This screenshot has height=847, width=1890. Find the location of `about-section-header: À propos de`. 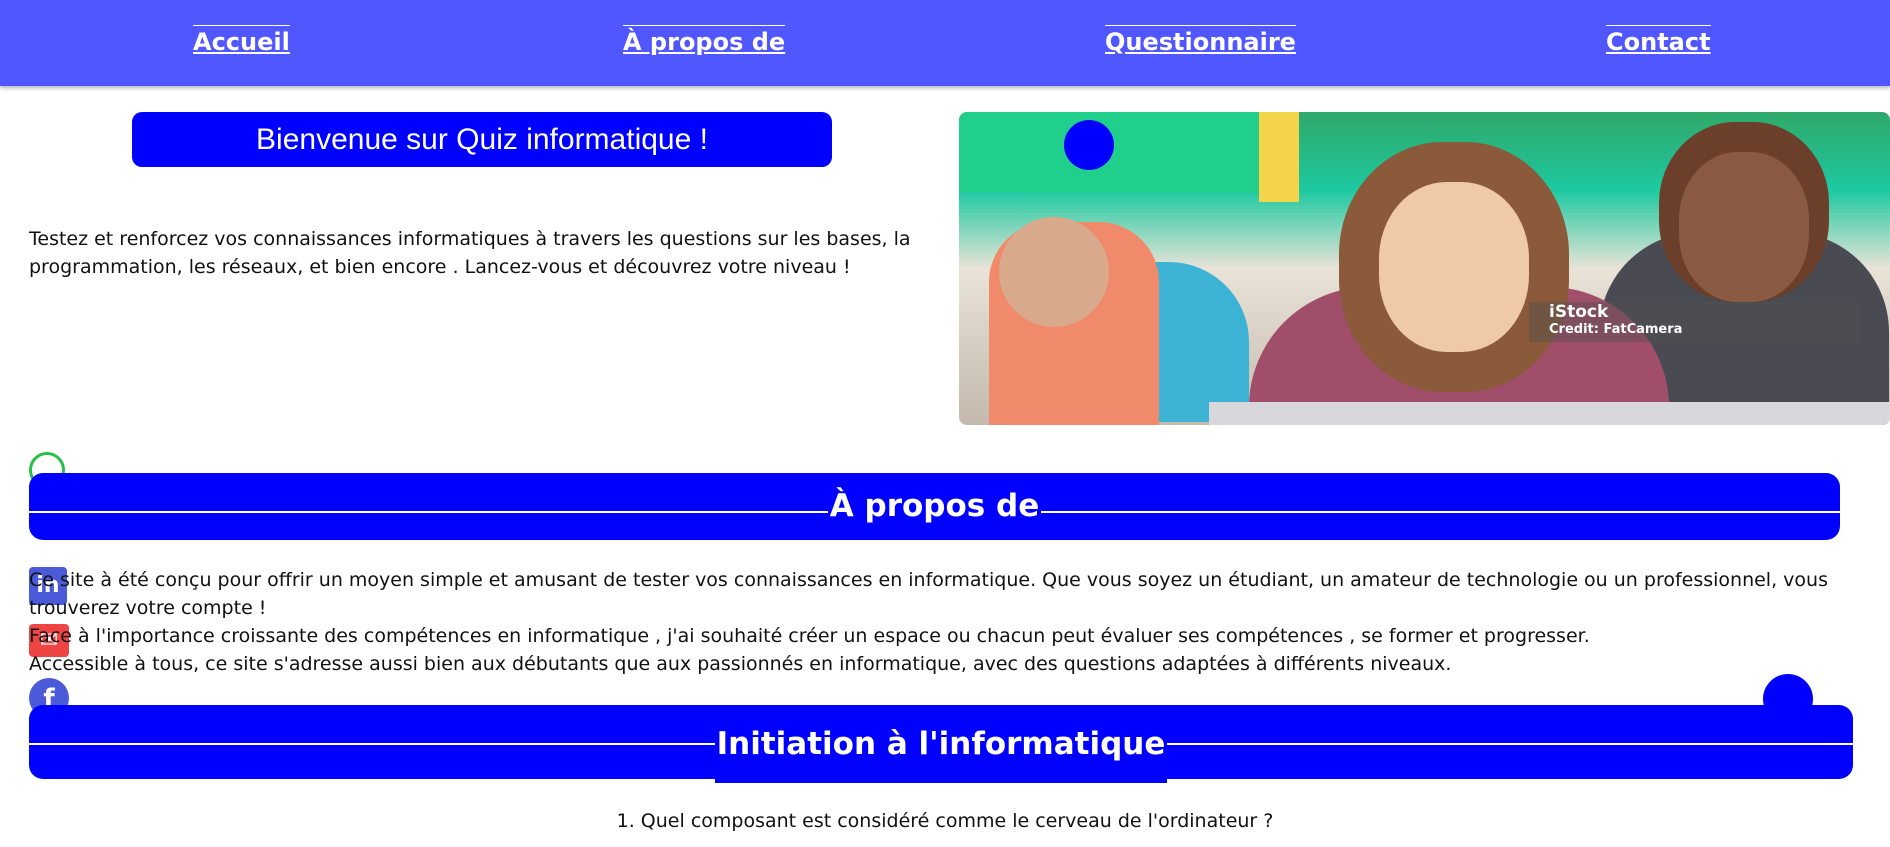

about-section-header: À propos de is located at coordinates (934, 506).